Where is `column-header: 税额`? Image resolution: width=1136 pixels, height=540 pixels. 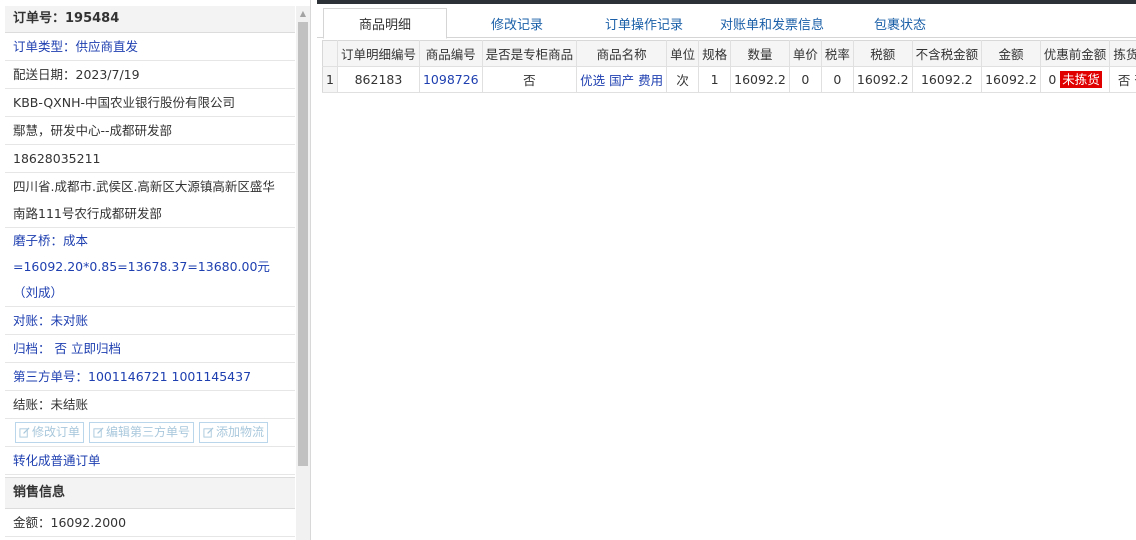 column-header: 税额 is located at coordinates (883, 53).